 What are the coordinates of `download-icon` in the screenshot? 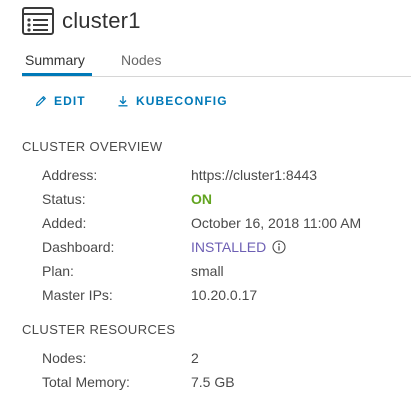 It's located at (123, 101).